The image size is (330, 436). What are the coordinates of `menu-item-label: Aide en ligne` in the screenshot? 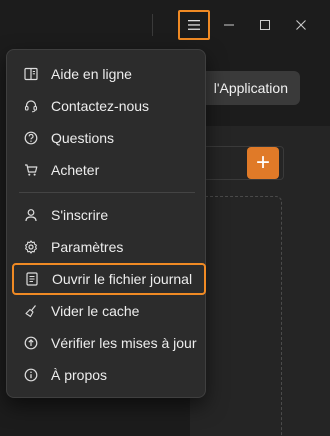 It's located at (91, 74).